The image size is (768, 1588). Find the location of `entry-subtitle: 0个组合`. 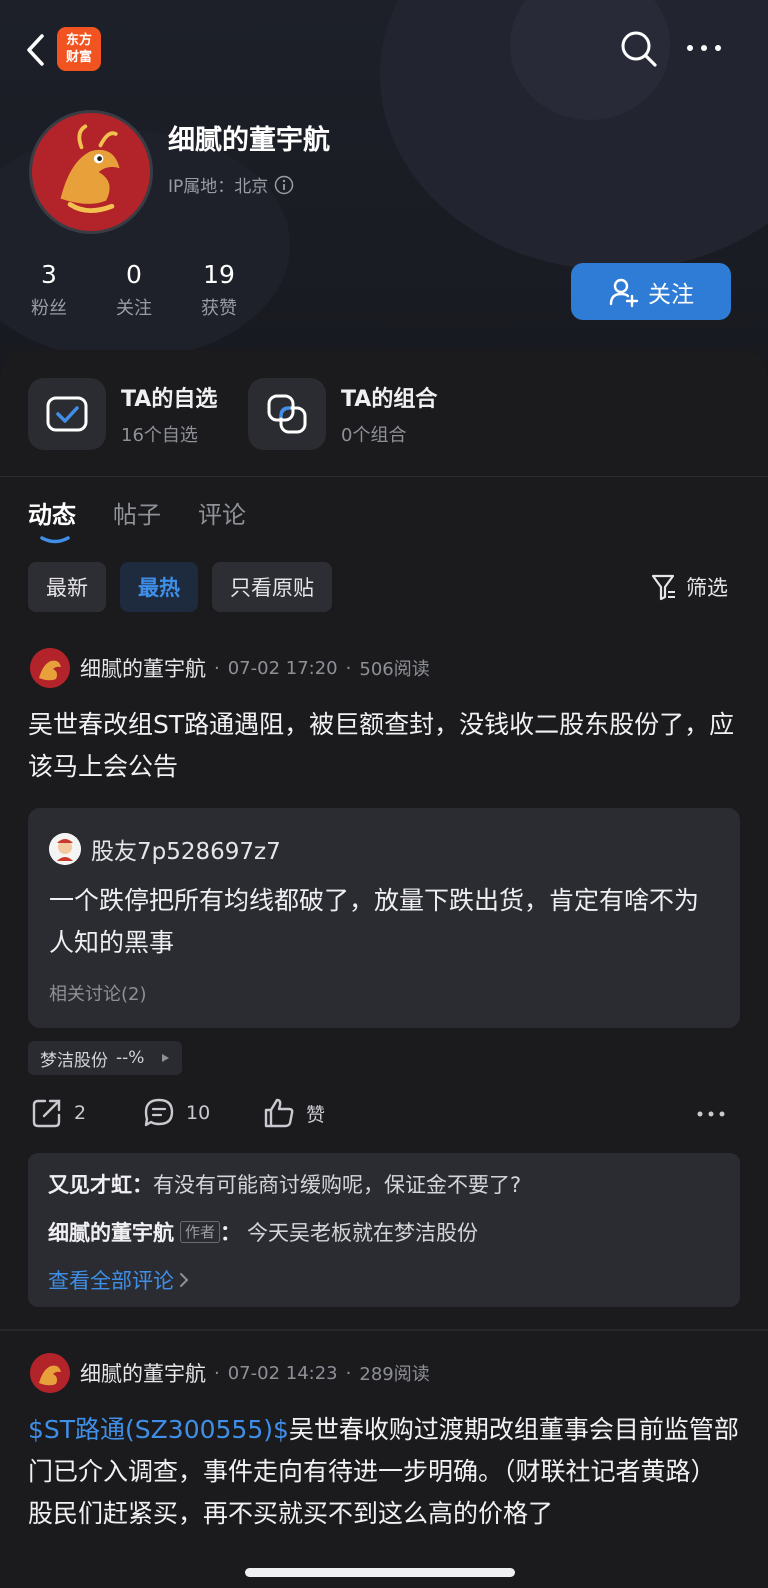

entry-subtitle: 0个组合 is located at coordinates (374, 435).